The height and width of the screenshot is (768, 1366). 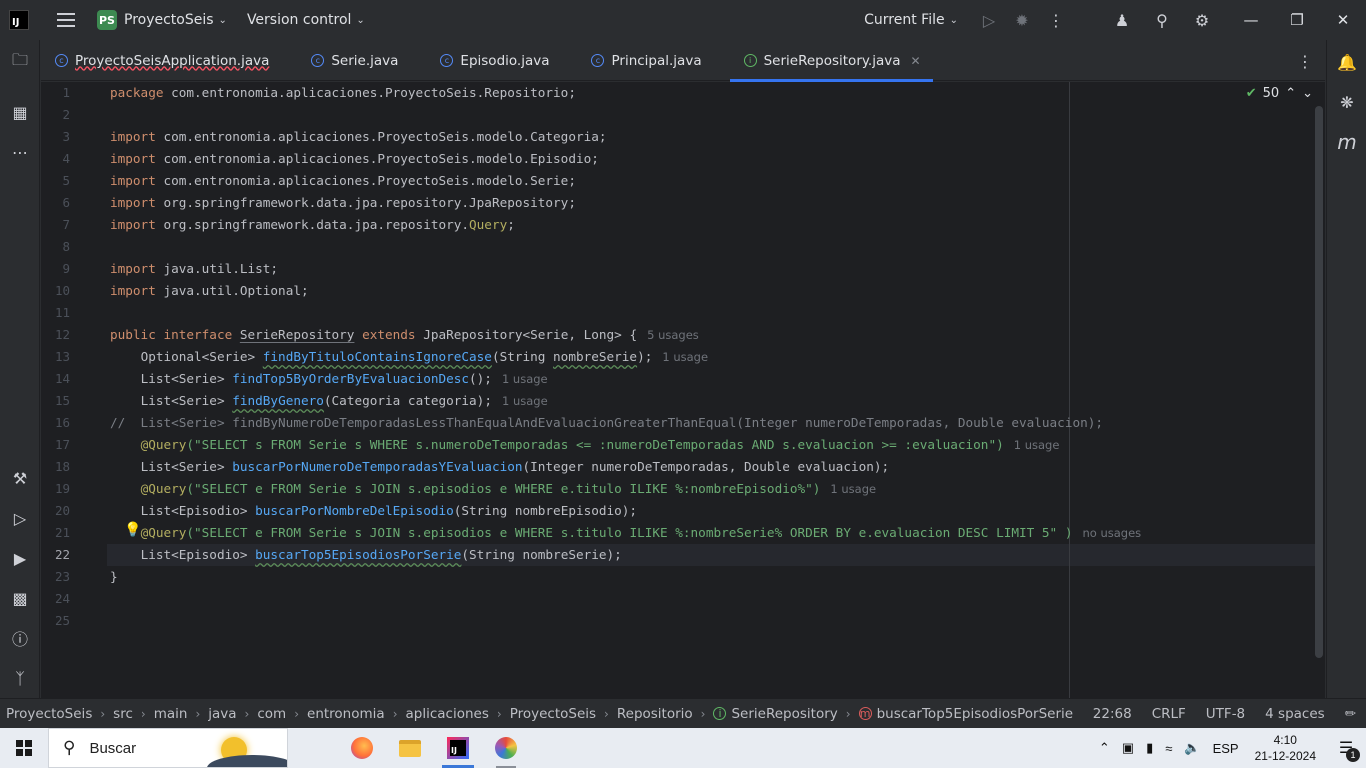 I want to click on tab-episodio: c Episodio.java, so click(x=485, y=60).